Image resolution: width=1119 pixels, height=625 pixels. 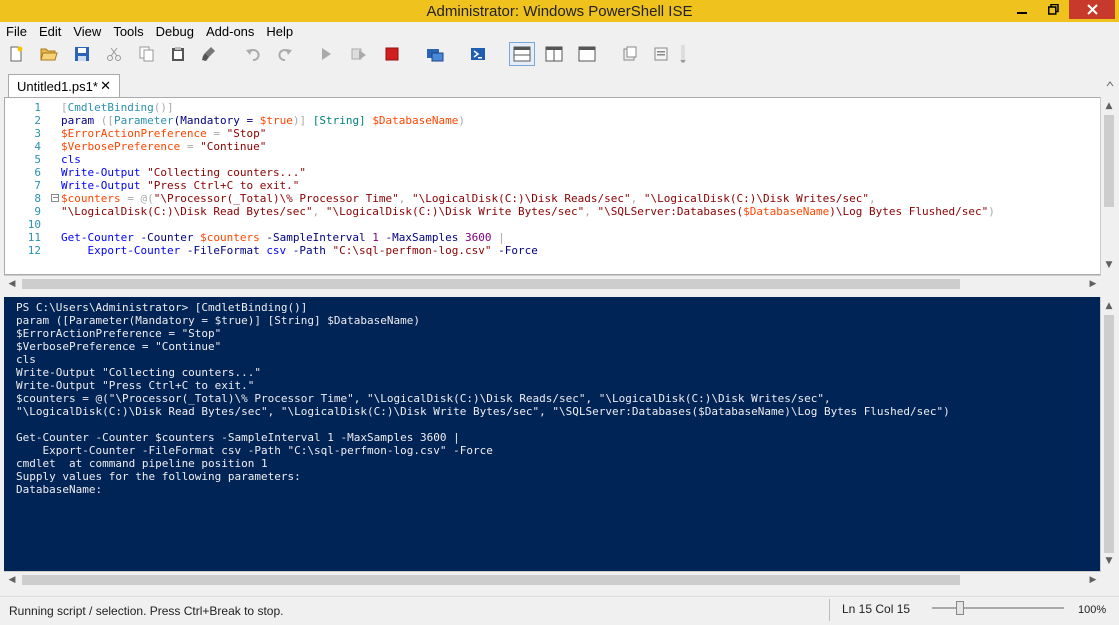 I want to click on code-line: $VerbosePreference = "Continue", so click(x=163, y=146).